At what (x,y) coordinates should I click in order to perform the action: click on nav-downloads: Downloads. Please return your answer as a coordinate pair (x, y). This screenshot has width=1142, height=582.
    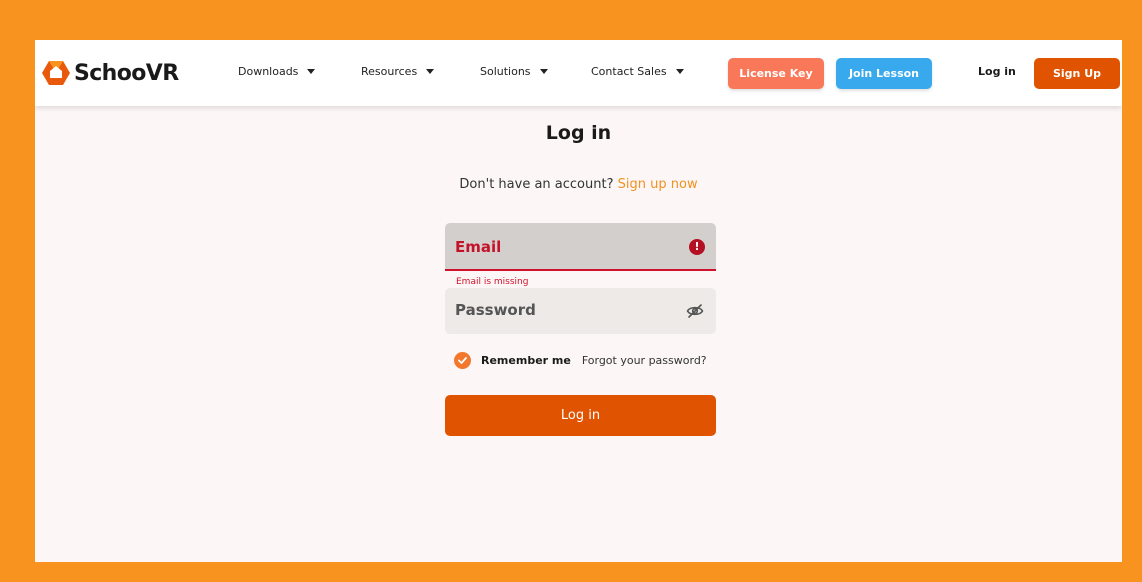
    Looking at the image, I should click on (277, 71).